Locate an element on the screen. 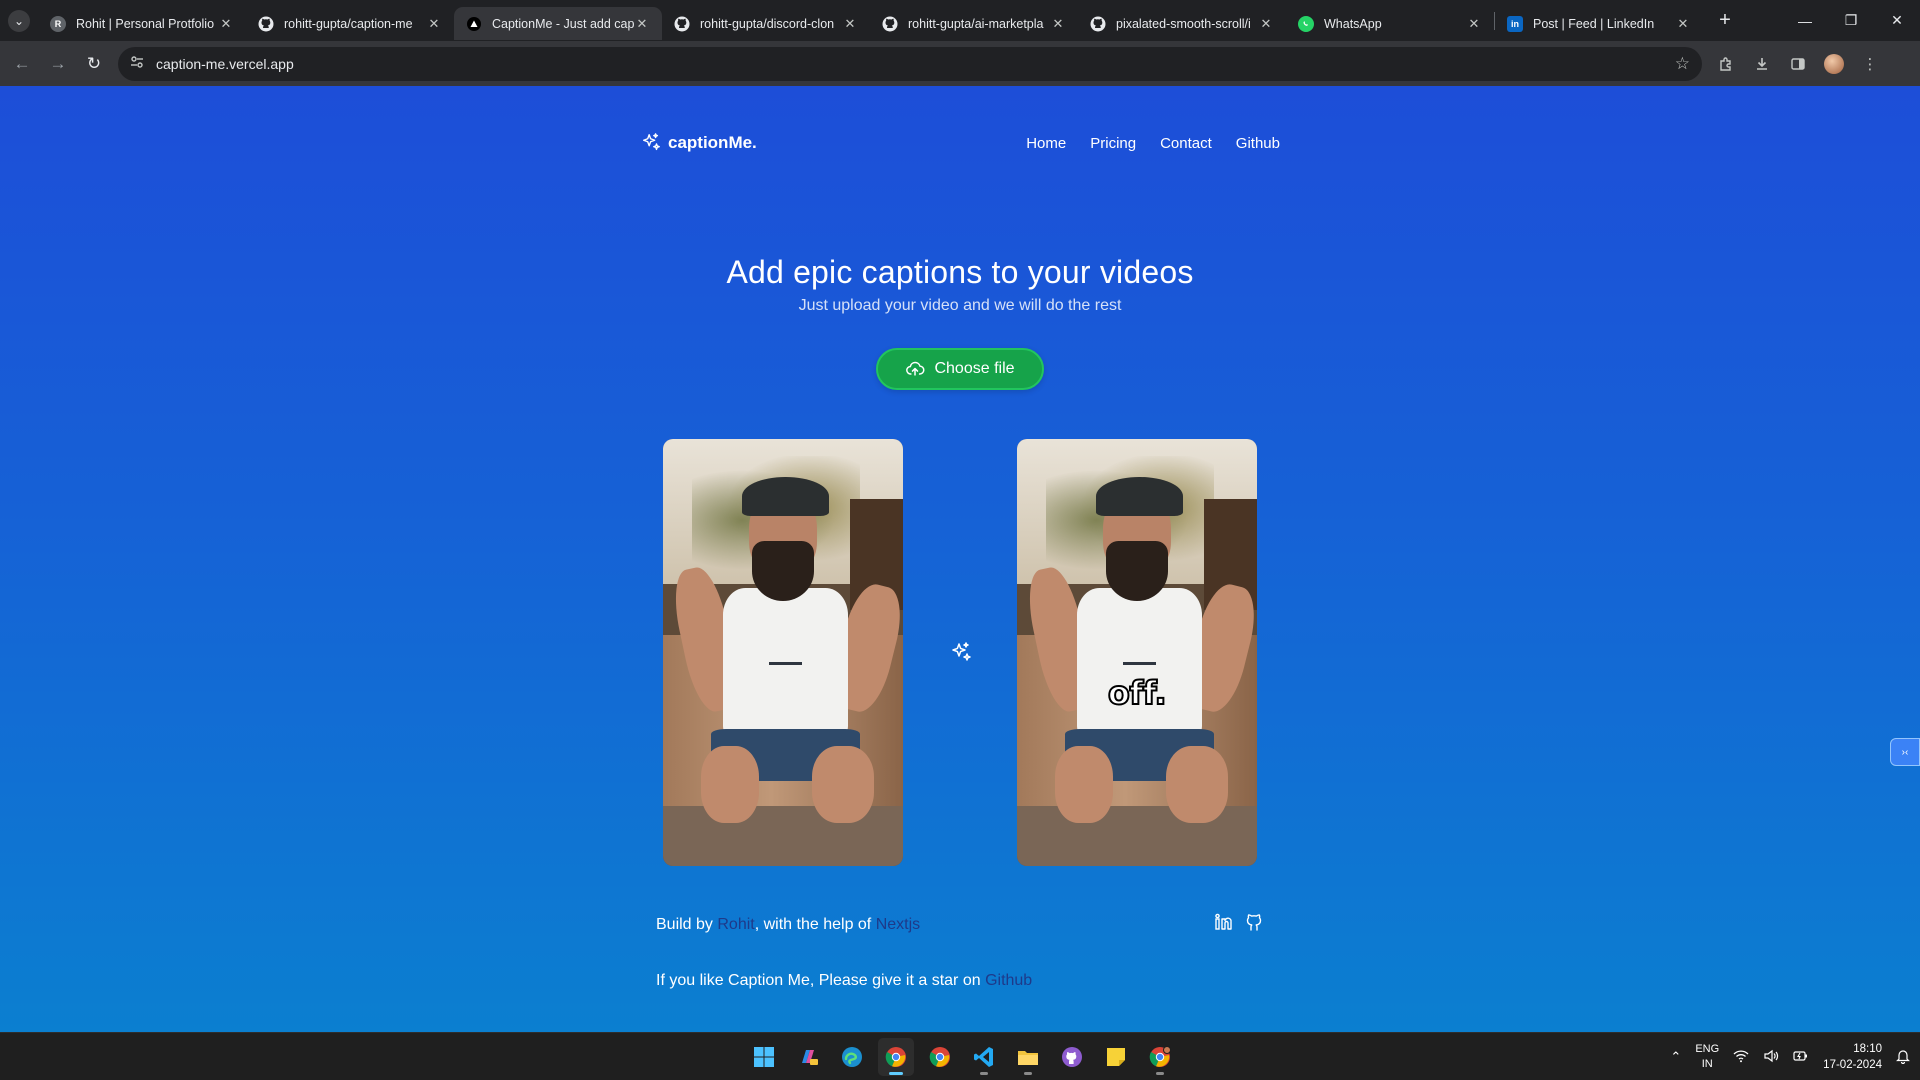  clock-time: 18:10 is located at coordinates (1867, 1049).